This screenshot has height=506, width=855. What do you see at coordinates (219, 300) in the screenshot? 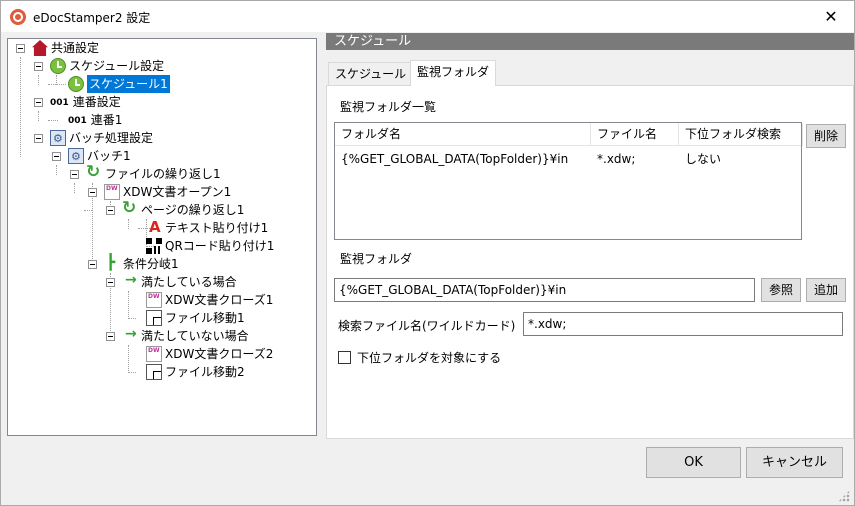
I see `tree-node-label: XDW文書クローズ1` at bounding box center [219, 300].